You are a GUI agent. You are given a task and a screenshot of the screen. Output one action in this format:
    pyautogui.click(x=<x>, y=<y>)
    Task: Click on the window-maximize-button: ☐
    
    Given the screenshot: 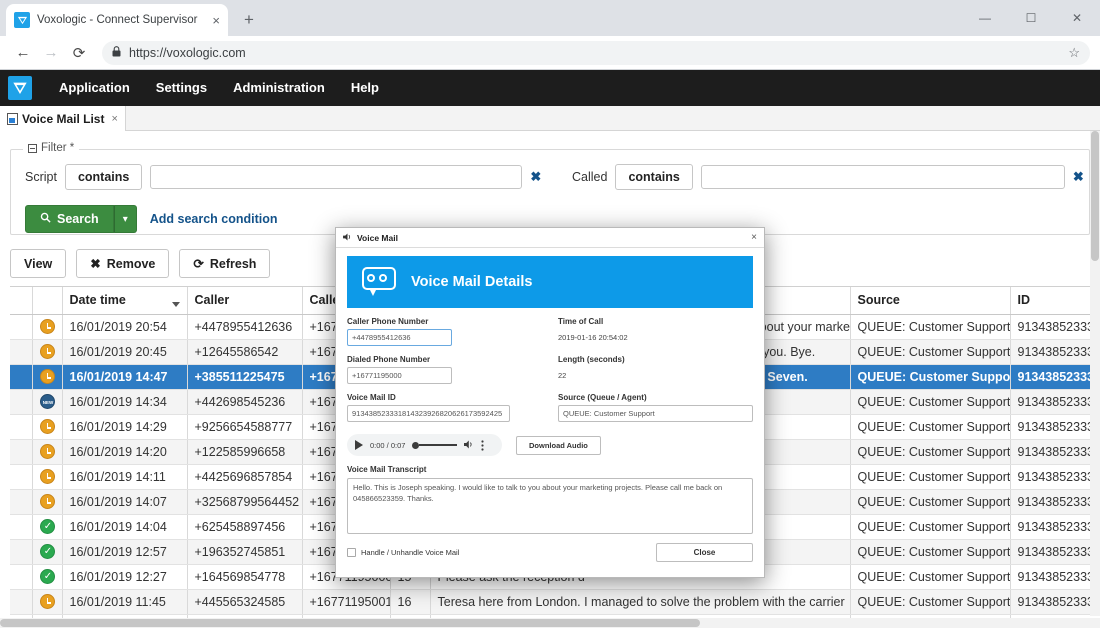 What is the action you would take?
    pyautogui.click(x=1031, y=18)
    